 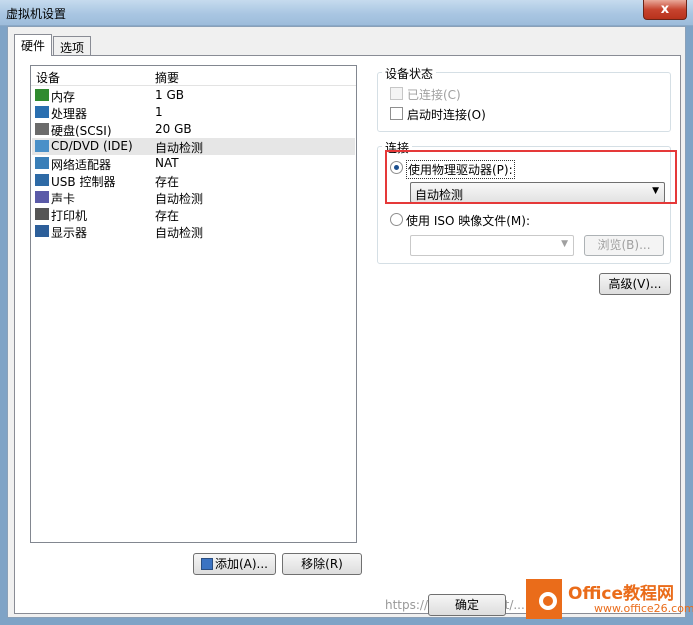 I want to click on device-status-group: 设备状态 已连接(C) 启动时连接(O), so click(x=524, y=98).